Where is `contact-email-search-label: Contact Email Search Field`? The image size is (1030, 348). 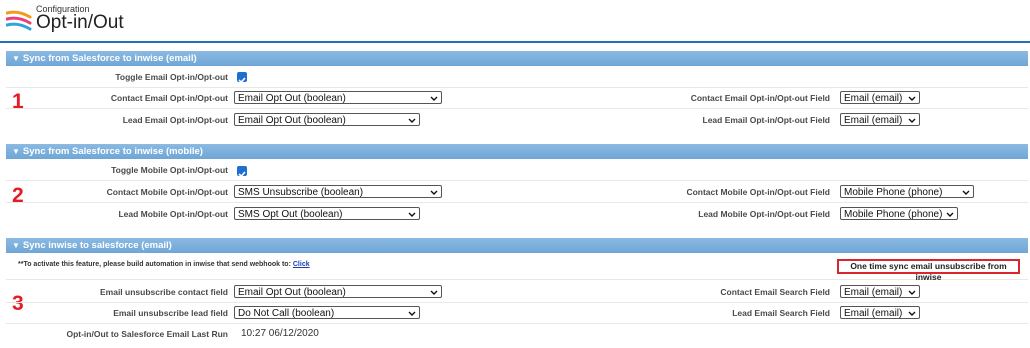 contact-email-search-label: Contact Email Search Field is located at coordinates (775, 292).